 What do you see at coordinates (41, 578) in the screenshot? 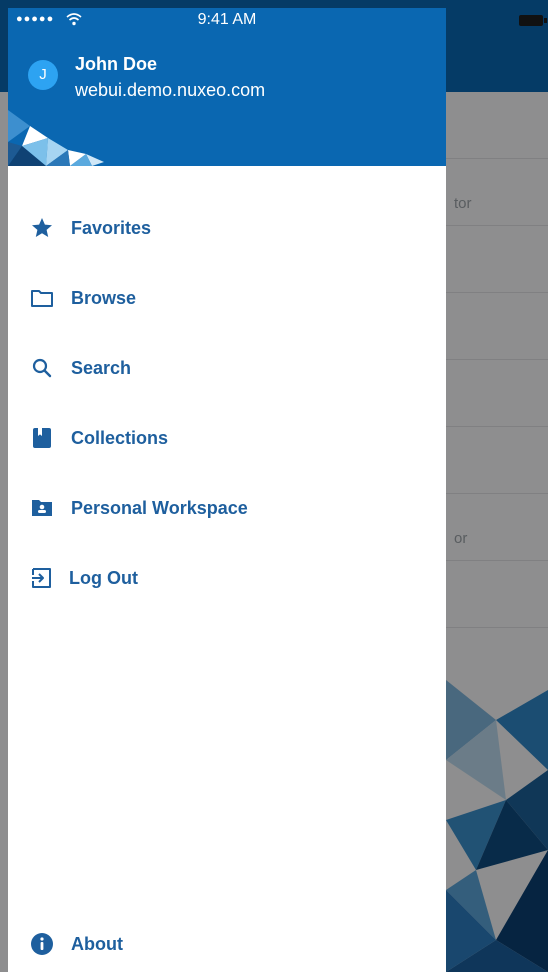
I see `logout-icon` at bounding box center [41, 578].